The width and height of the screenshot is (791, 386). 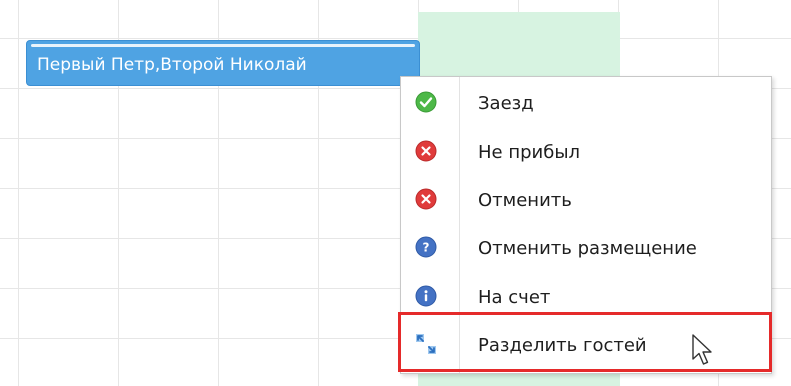 I want to click on check-circle-icon, so click(x=426, y=102).